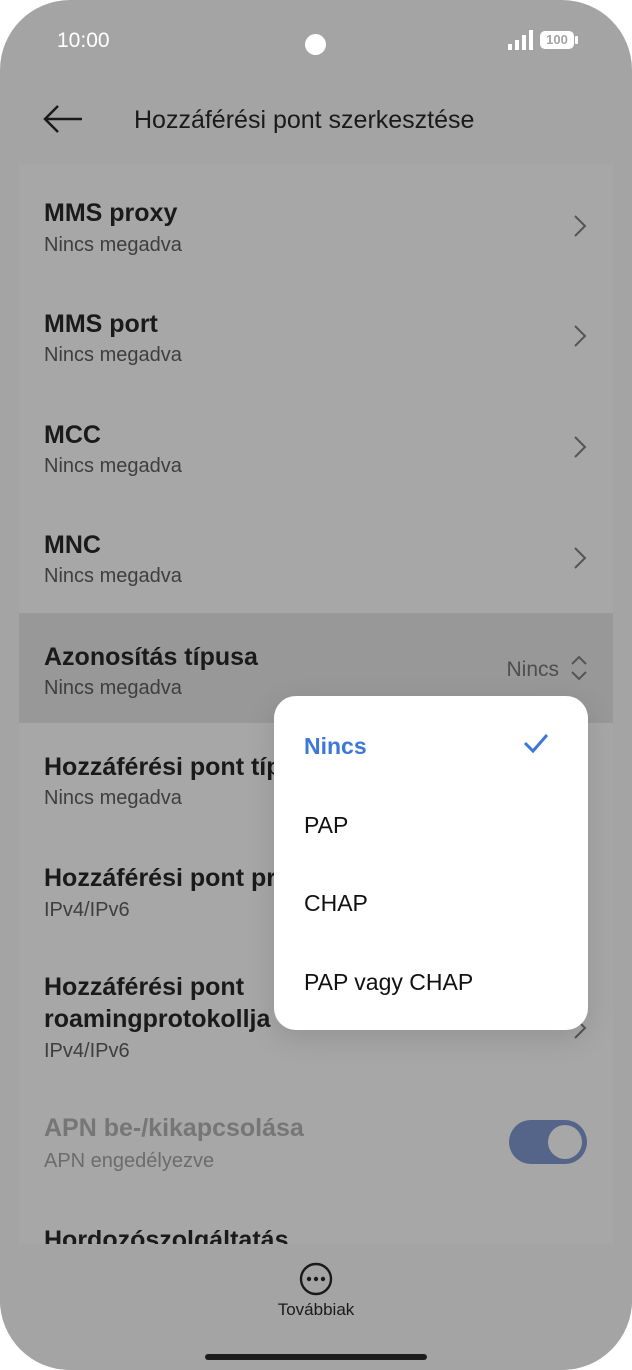 The width and height of the screenshot is (632, 1370). Describe the element at coordinates (315, 44) in the screenshot. I see `camera-cutout` at that location.